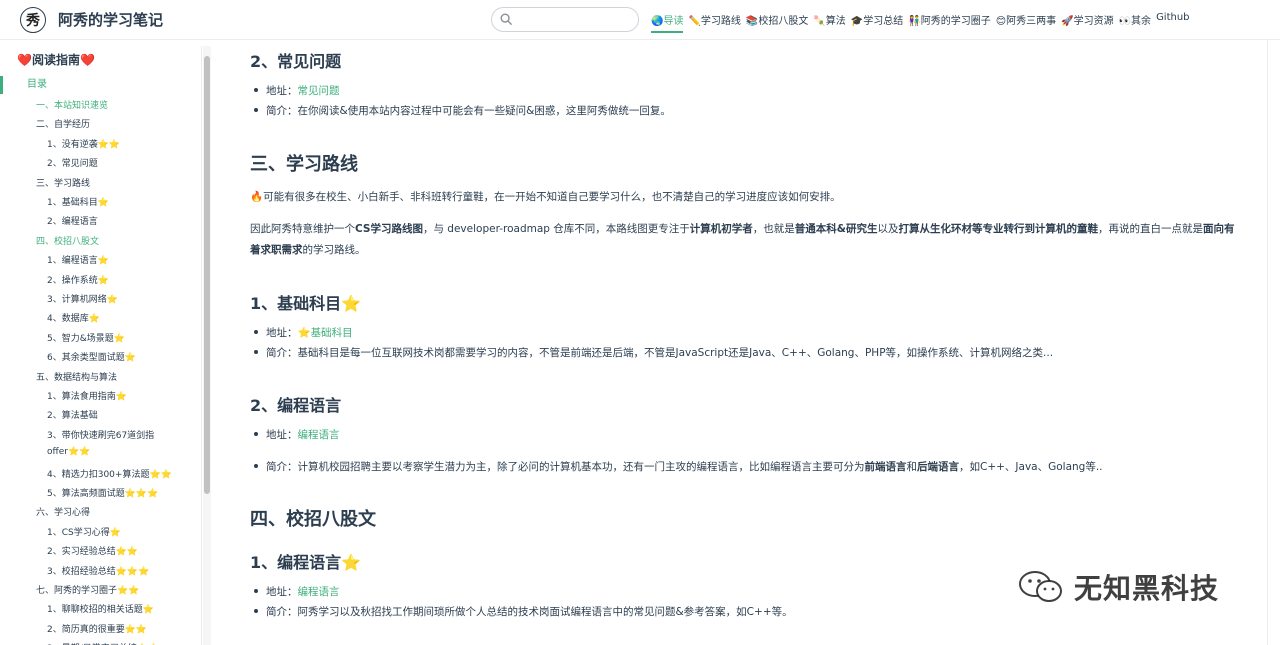 The width and height of the screenshot is (1280, 645). Describe the element at coordinates (63, 511) in the screenshot. I see `toc-section-item: 六、学习心得` at that location.